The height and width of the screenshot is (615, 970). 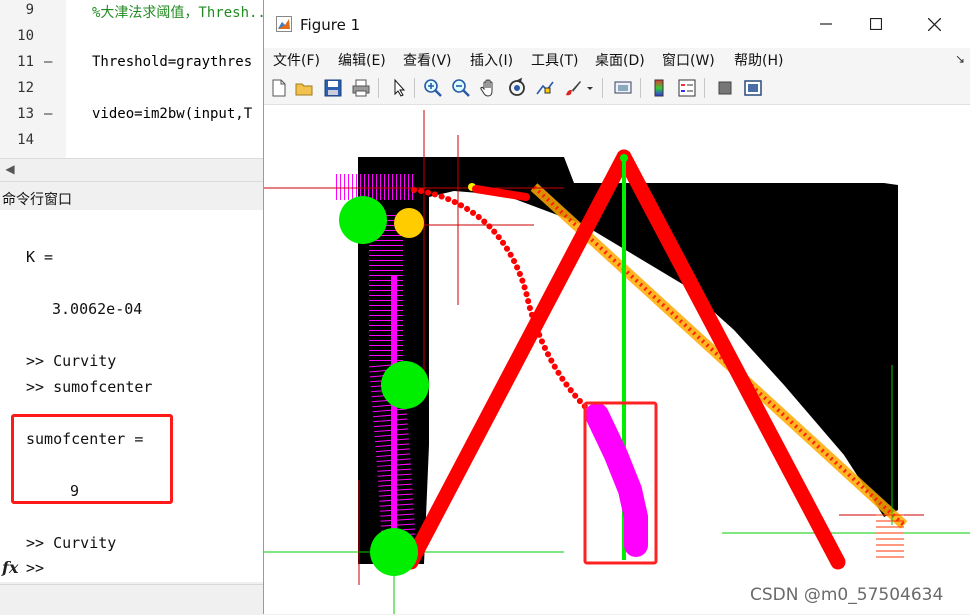 What do you see at coordinates (461, 88) in the screenshot?
I see `zoom-out-icon` at bounding box center [461, 88].